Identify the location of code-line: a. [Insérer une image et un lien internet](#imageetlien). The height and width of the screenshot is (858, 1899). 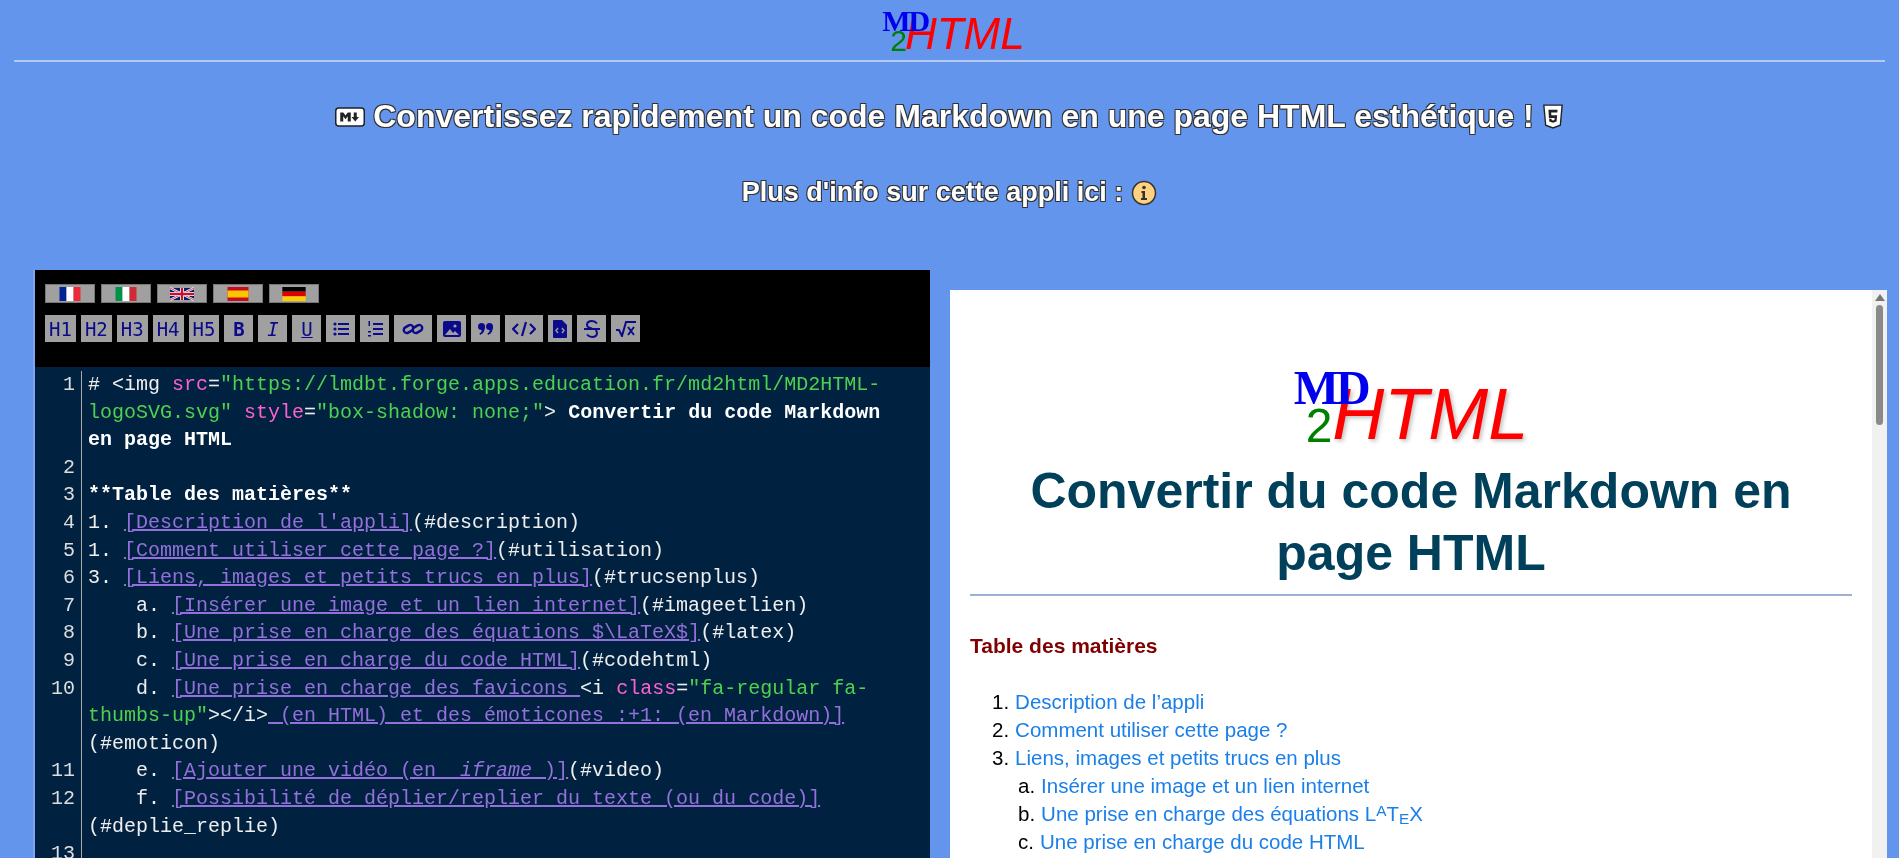
(472, 605).